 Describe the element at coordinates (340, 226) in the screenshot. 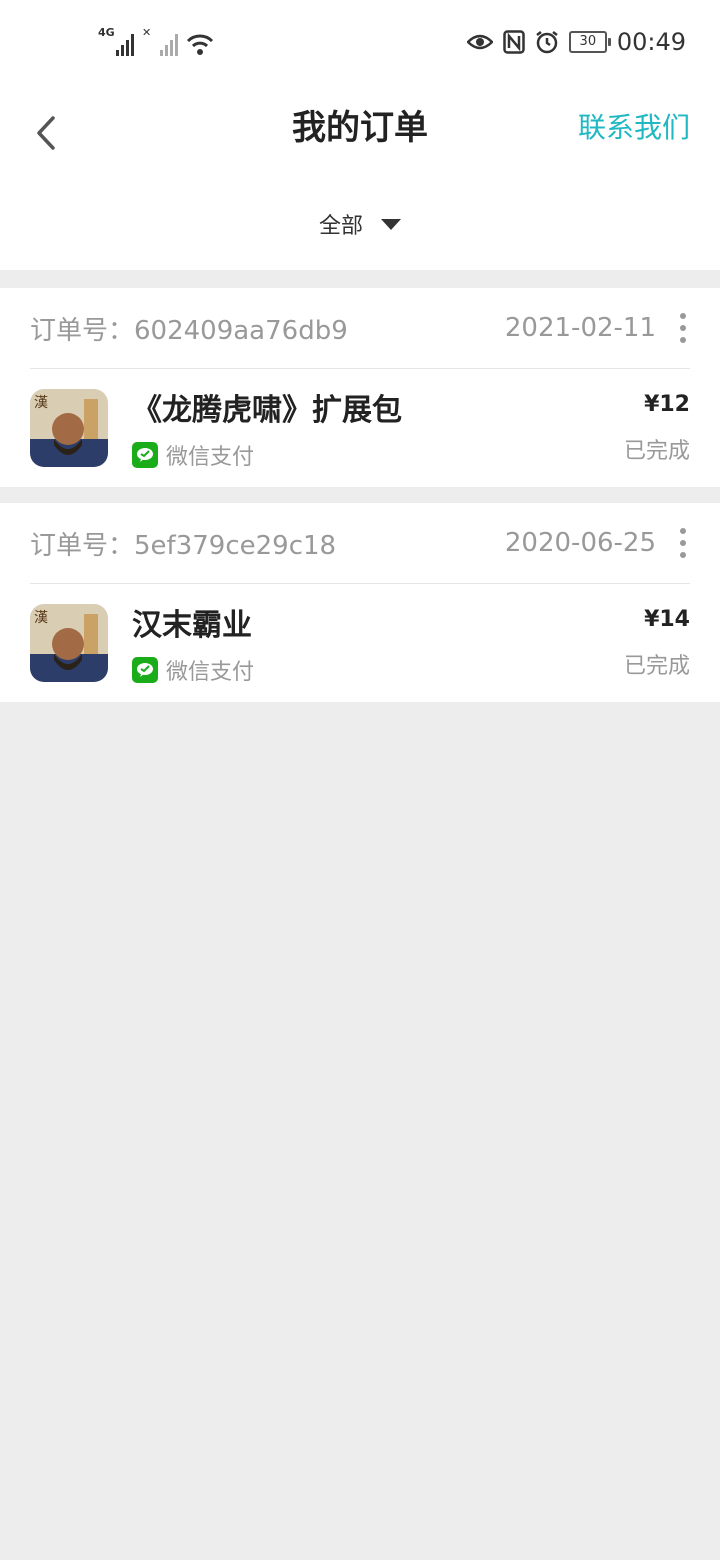

I see `filter-label: 全部` at that location.